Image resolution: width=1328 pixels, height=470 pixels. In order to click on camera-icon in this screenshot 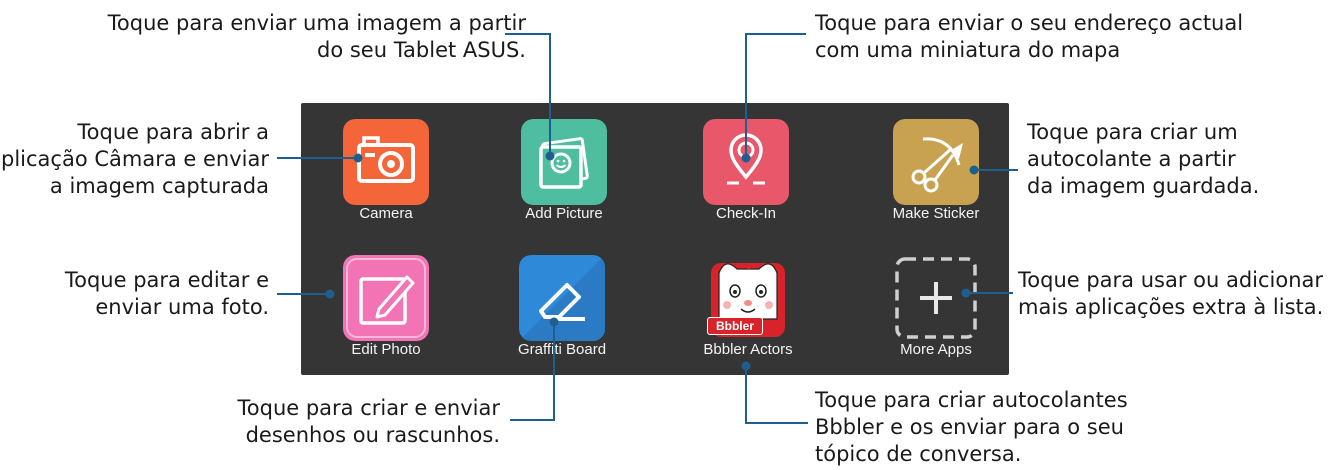, I will do `click(386, 162)`.